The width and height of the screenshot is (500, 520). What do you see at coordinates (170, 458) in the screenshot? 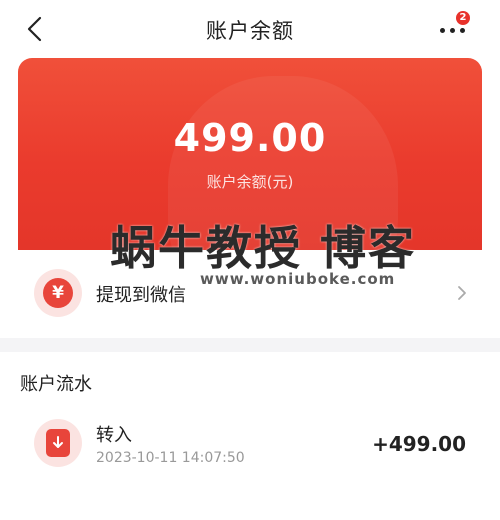
I see `transaction-time: 2023-10-11 14:07:50` at bounding box center [170, 458].